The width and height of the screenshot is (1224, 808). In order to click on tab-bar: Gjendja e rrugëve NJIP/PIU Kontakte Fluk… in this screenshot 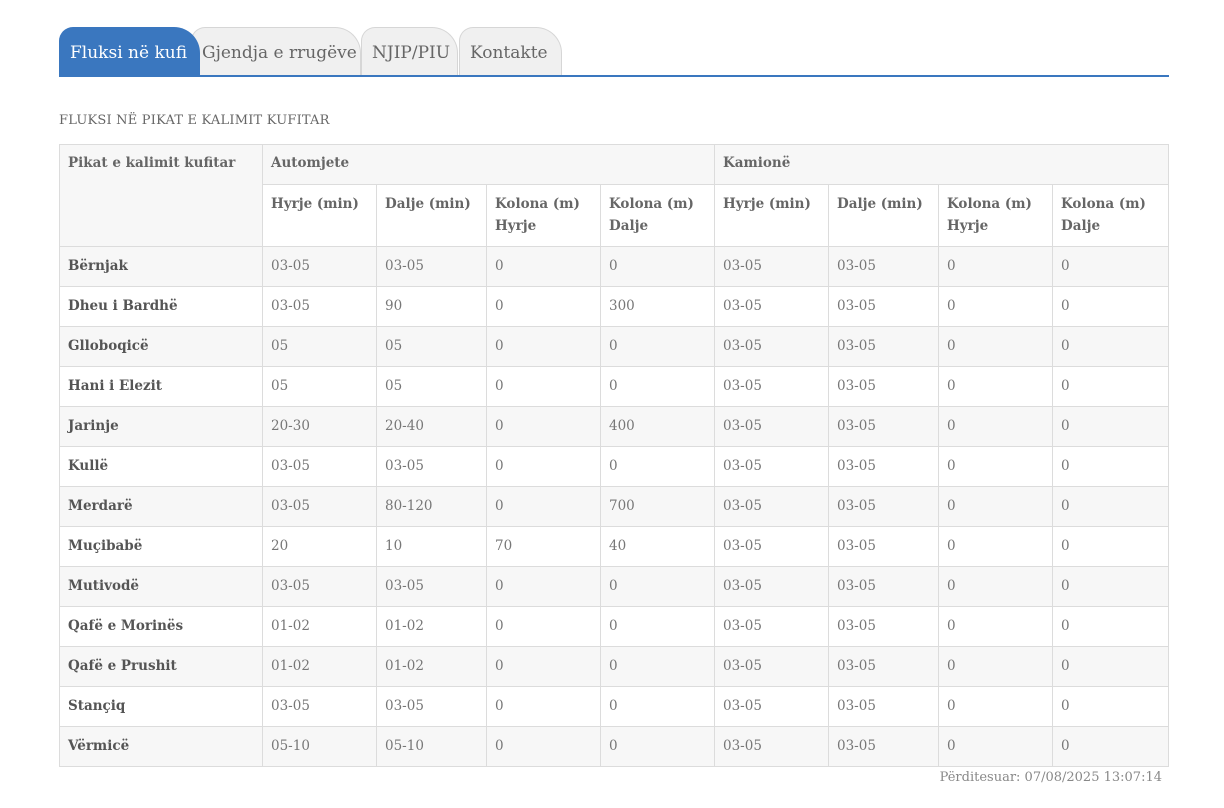, I will do `click(614, 52)`.